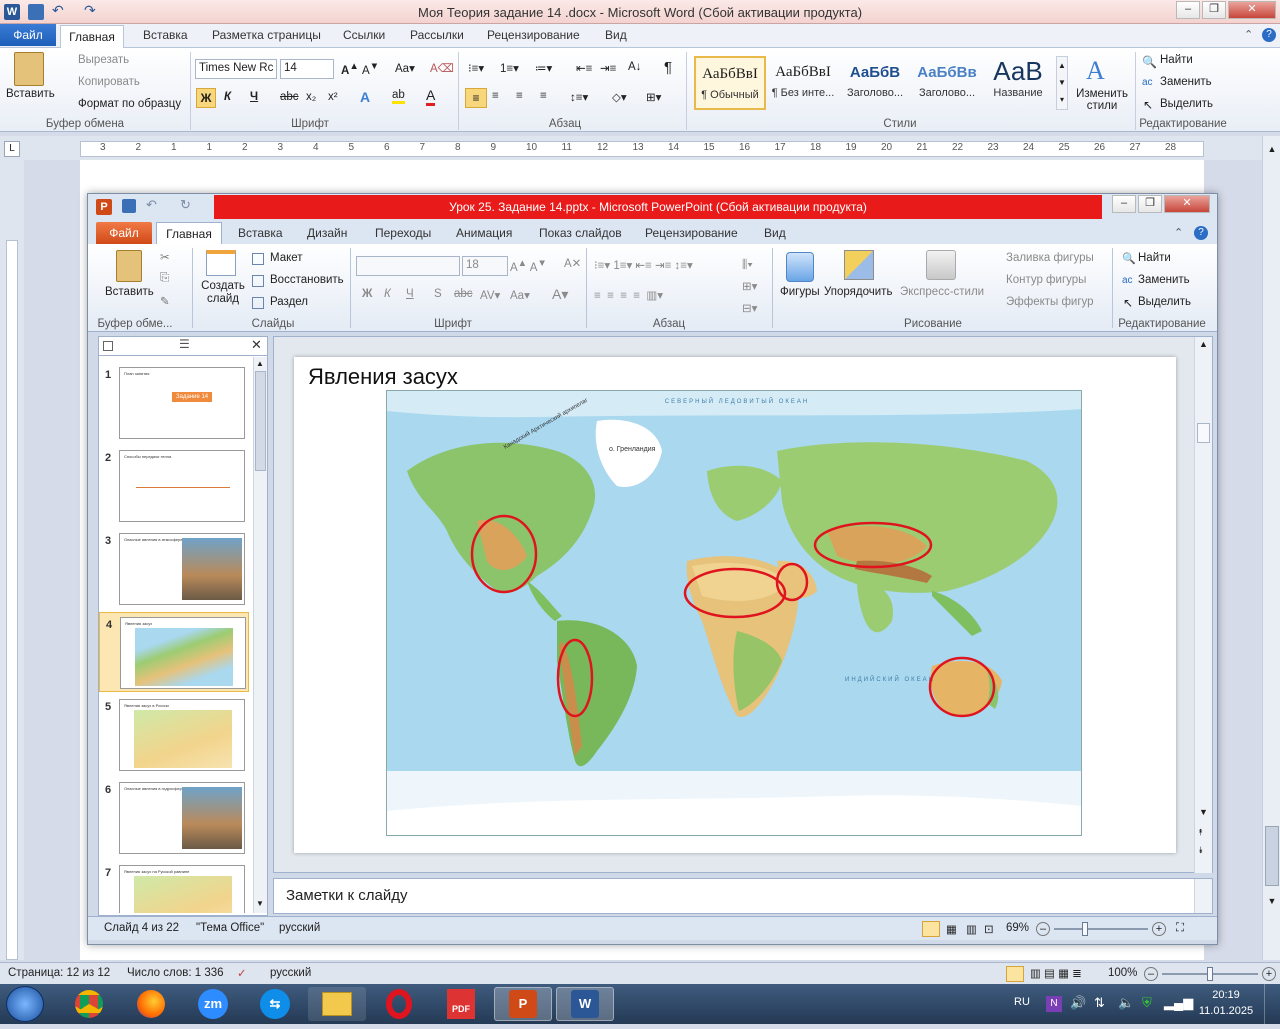 This screenshot has width=1280, height=1029. Describe the element at coordinates (608, 68) in the screenshot. I see `increase-indent-icon: ⇥≡` at that location.